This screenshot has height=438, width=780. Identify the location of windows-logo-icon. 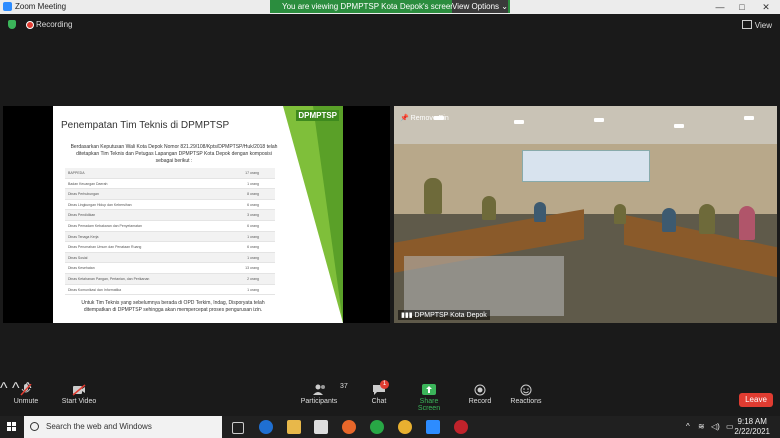
(12, 427).